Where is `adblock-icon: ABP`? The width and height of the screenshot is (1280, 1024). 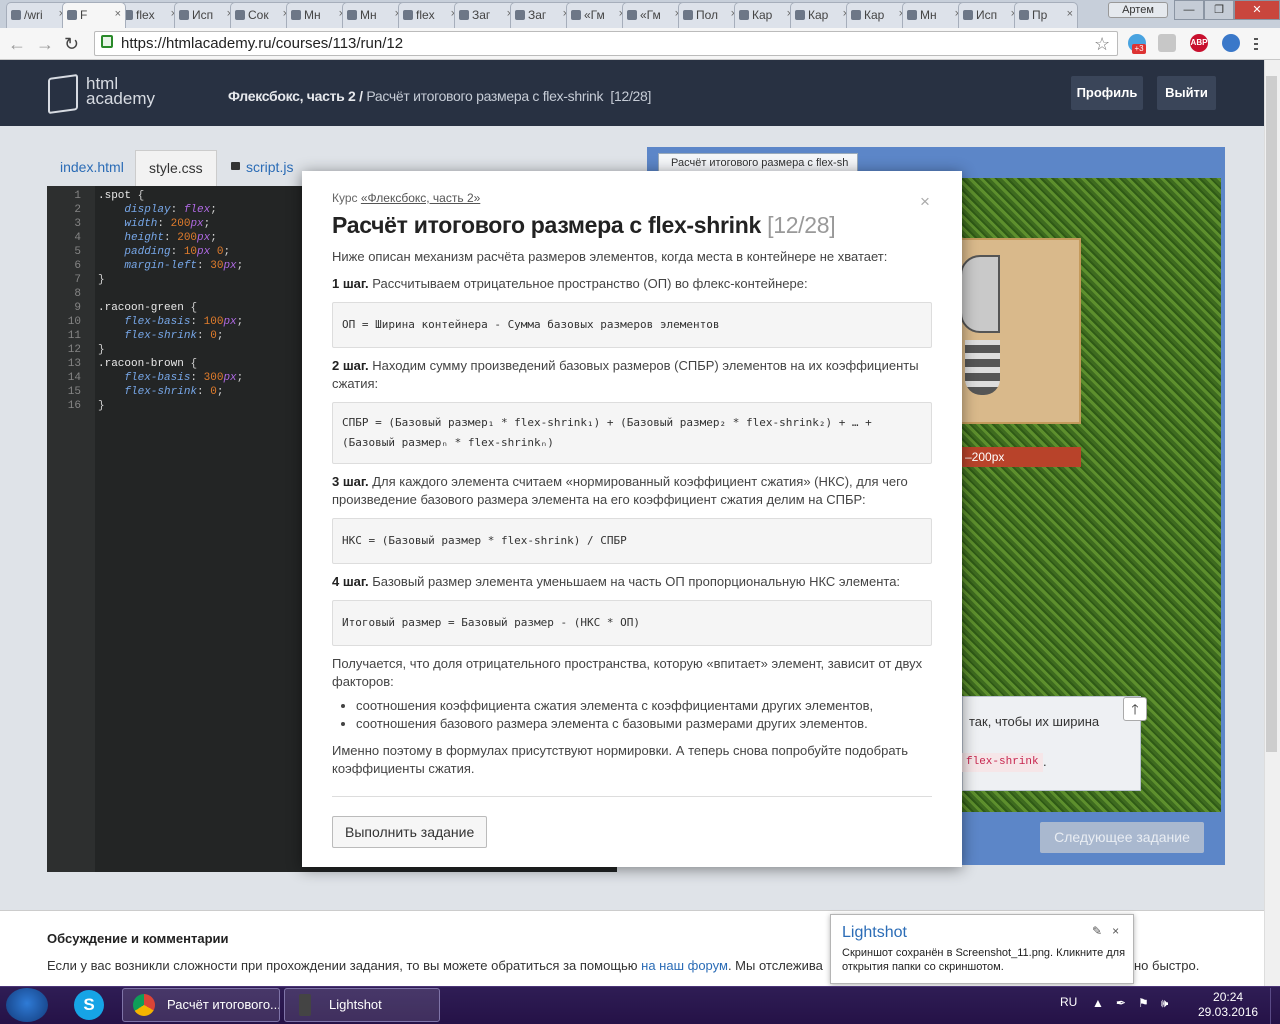 adblock-icon: ABP is located at coordinates (1199, 43).